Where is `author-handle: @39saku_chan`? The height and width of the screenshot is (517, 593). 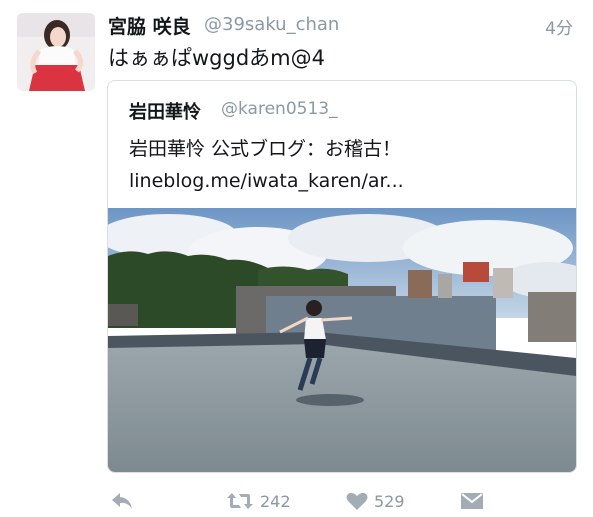
author-handle: @39saku_chan is located at coordinates (271, 24).